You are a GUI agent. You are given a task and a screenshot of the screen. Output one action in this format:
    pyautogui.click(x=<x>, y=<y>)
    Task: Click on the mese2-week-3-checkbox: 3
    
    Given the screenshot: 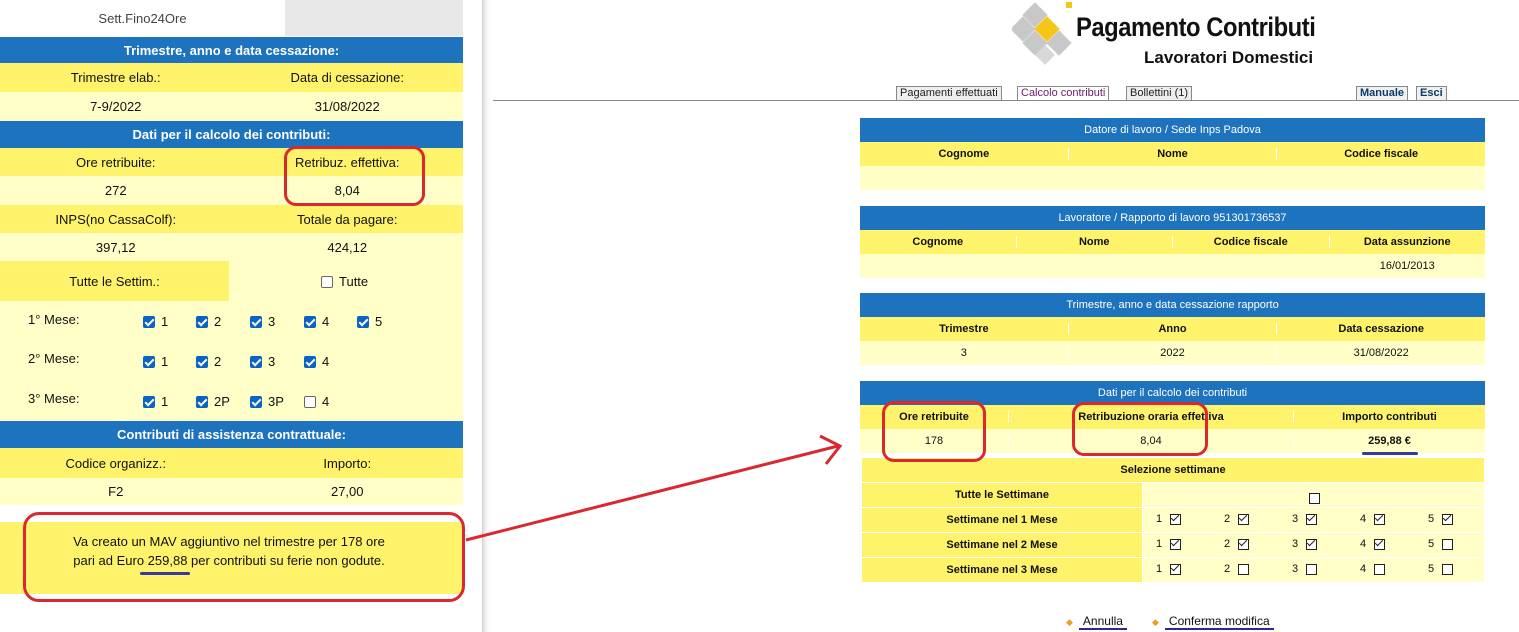 What is the action you would take?
    pyautogui.click(x=262, y=361)
    